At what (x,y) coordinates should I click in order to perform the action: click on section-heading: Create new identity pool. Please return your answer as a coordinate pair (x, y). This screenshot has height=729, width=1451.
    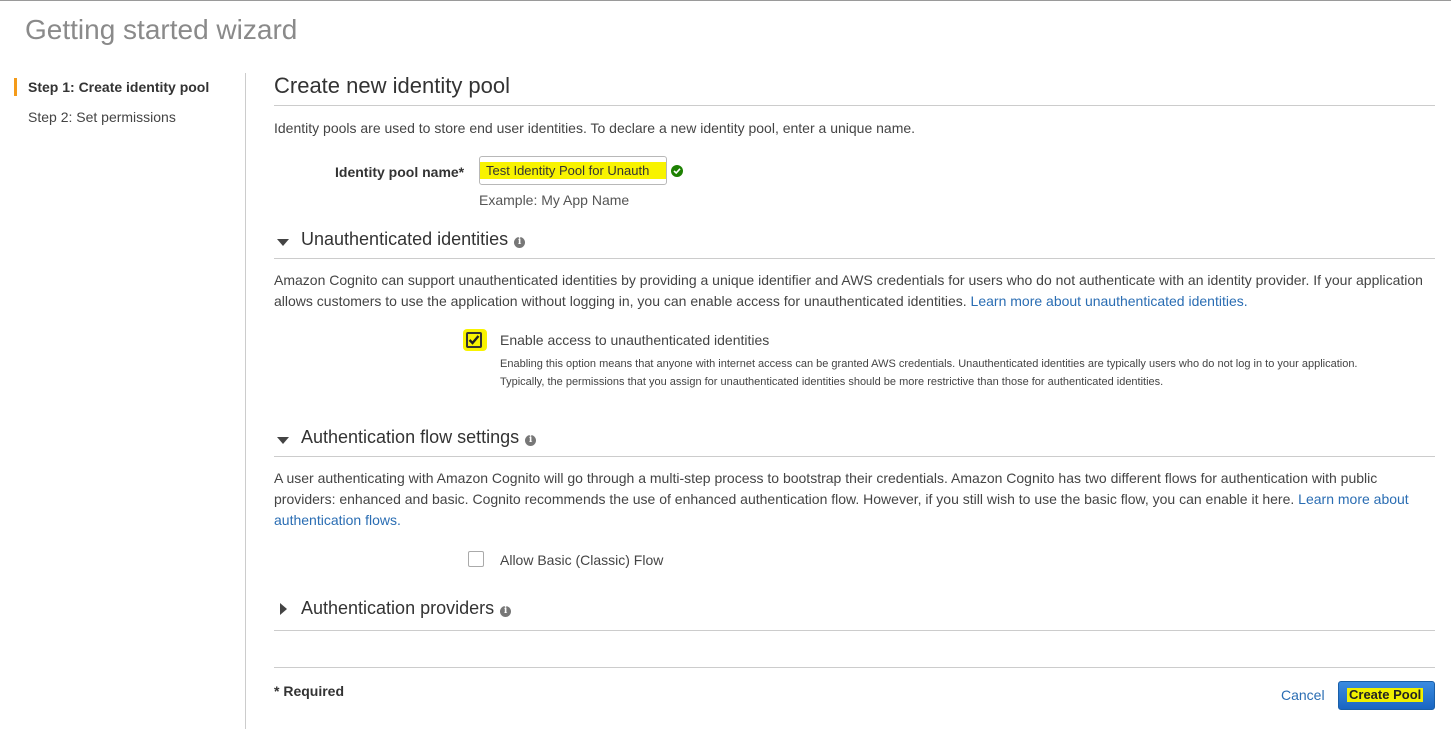
    Looking at the image, I should click on (854, 88).